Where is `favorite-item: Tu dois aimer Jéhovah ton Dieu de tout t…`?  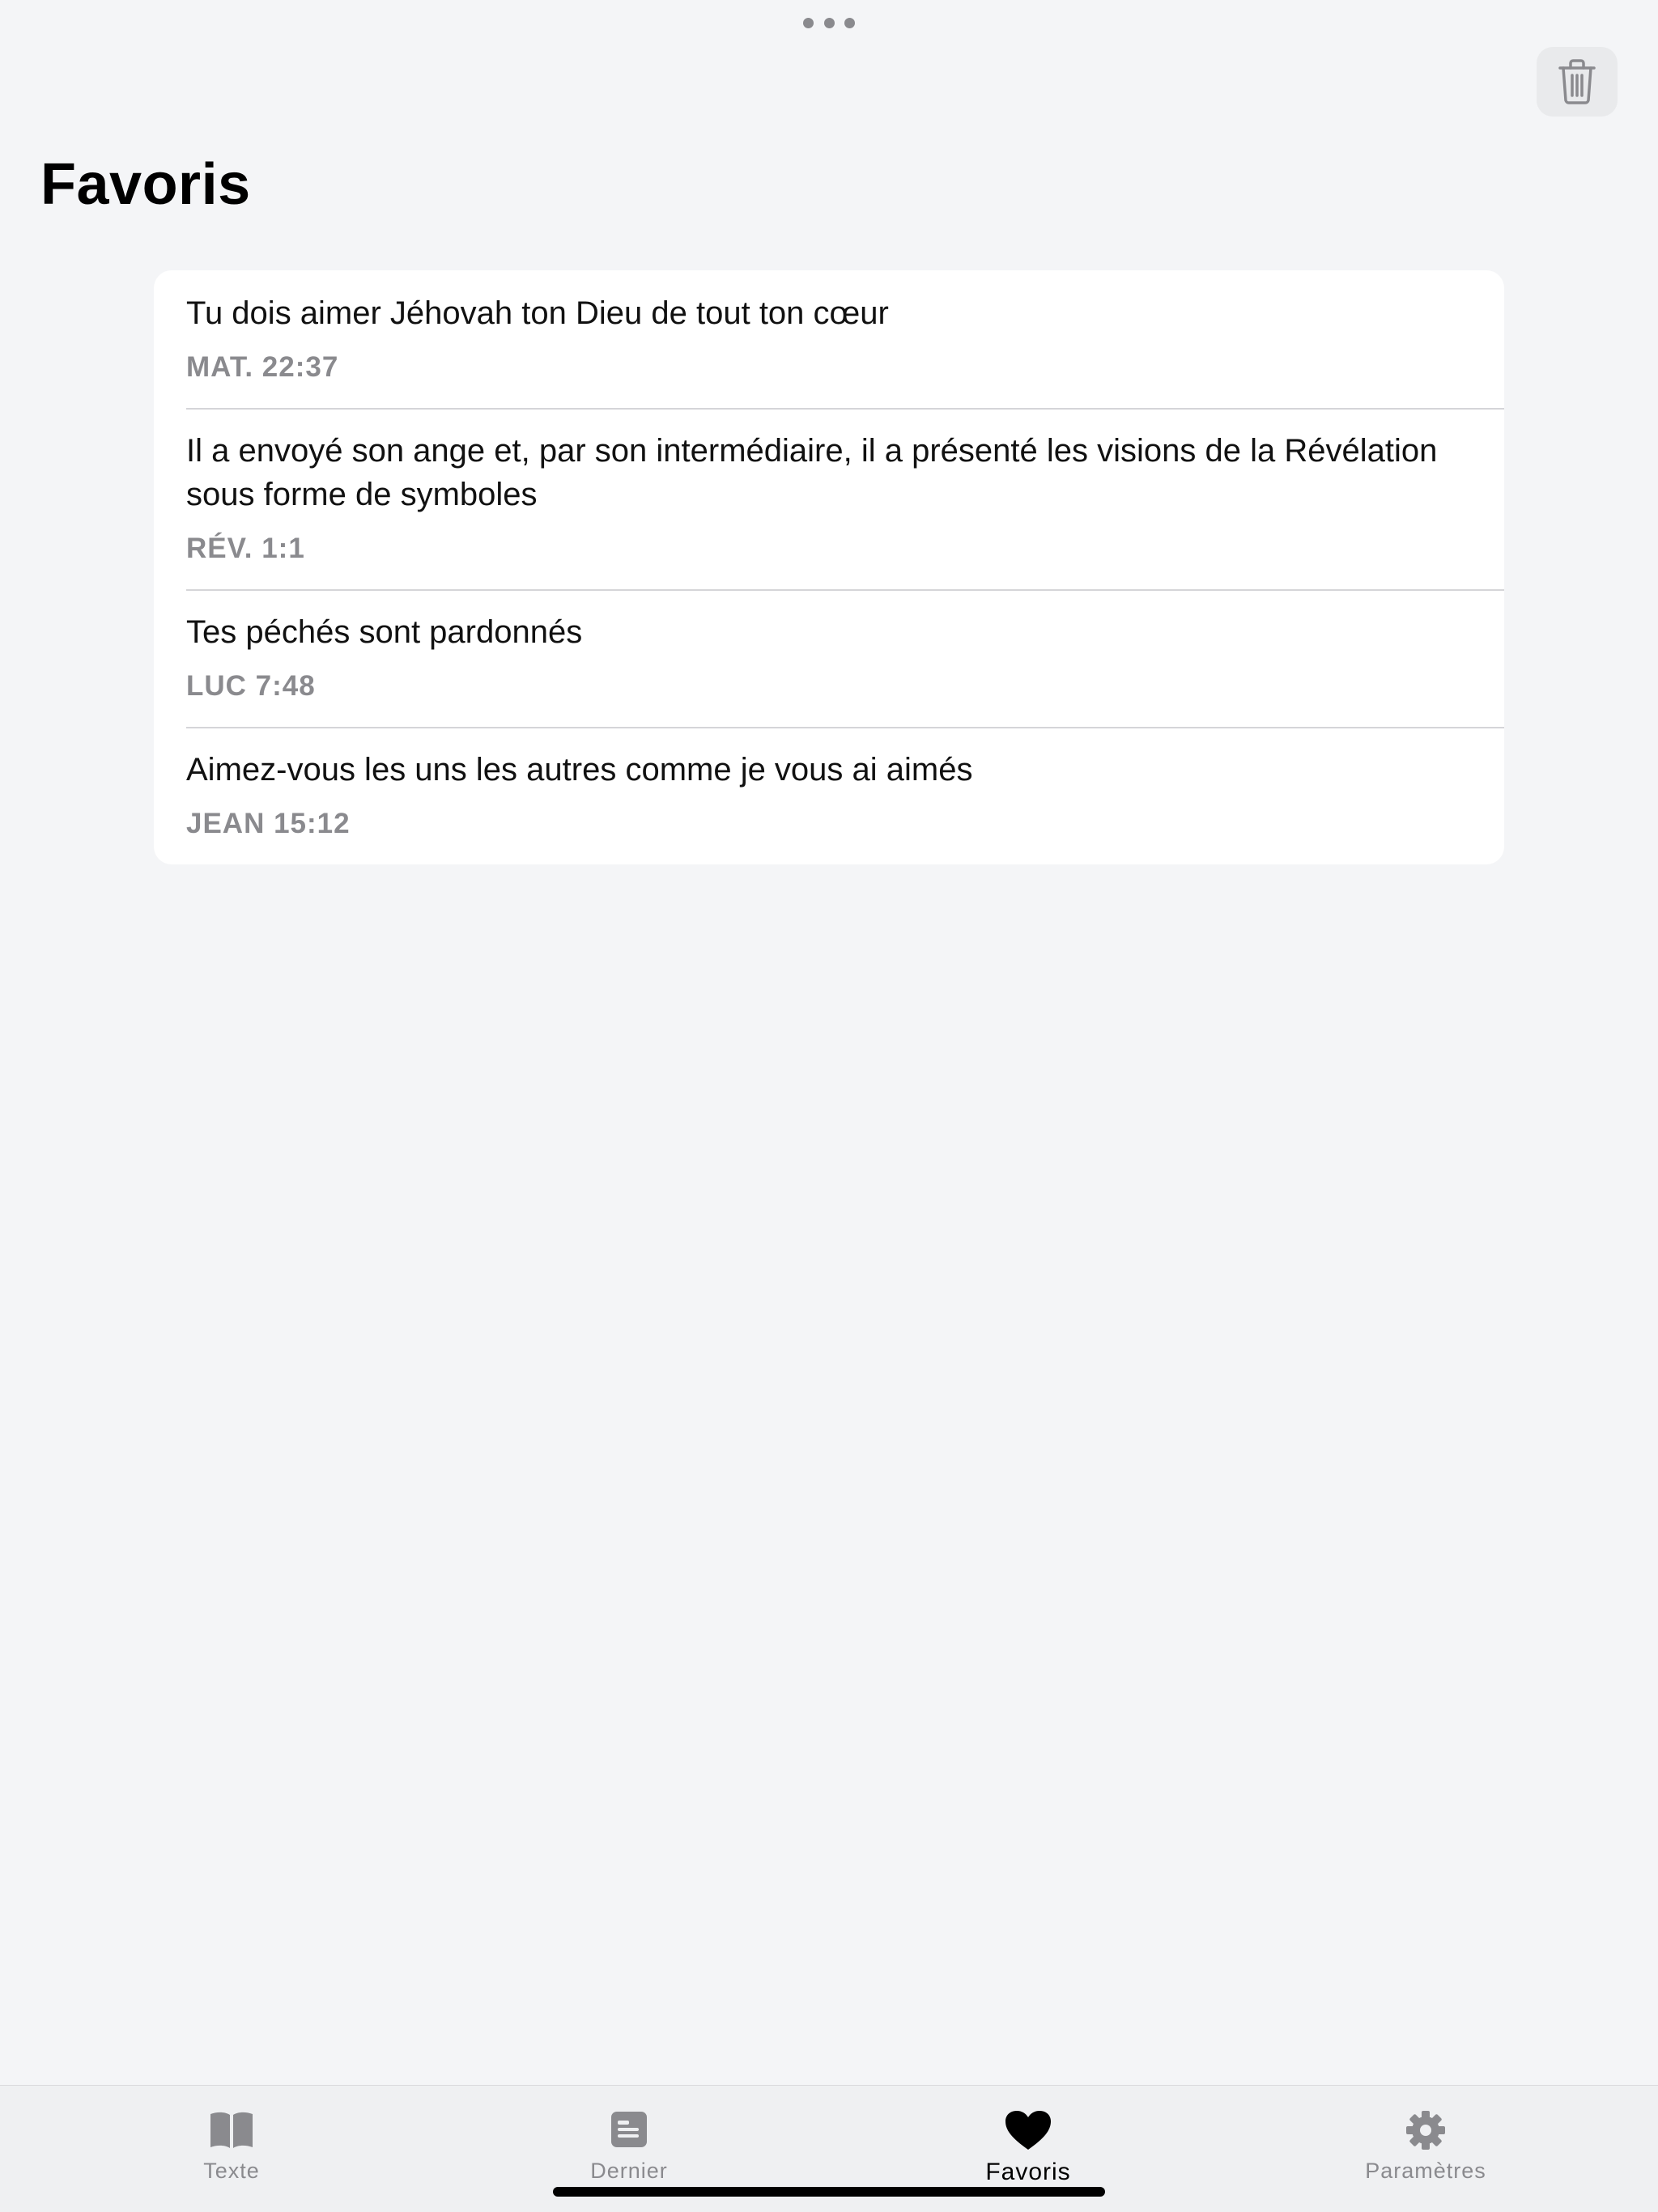 favorite-item: Tu dois aimer Jéhovah ton Dieu de tout t… is located at coordinates (829, 339).